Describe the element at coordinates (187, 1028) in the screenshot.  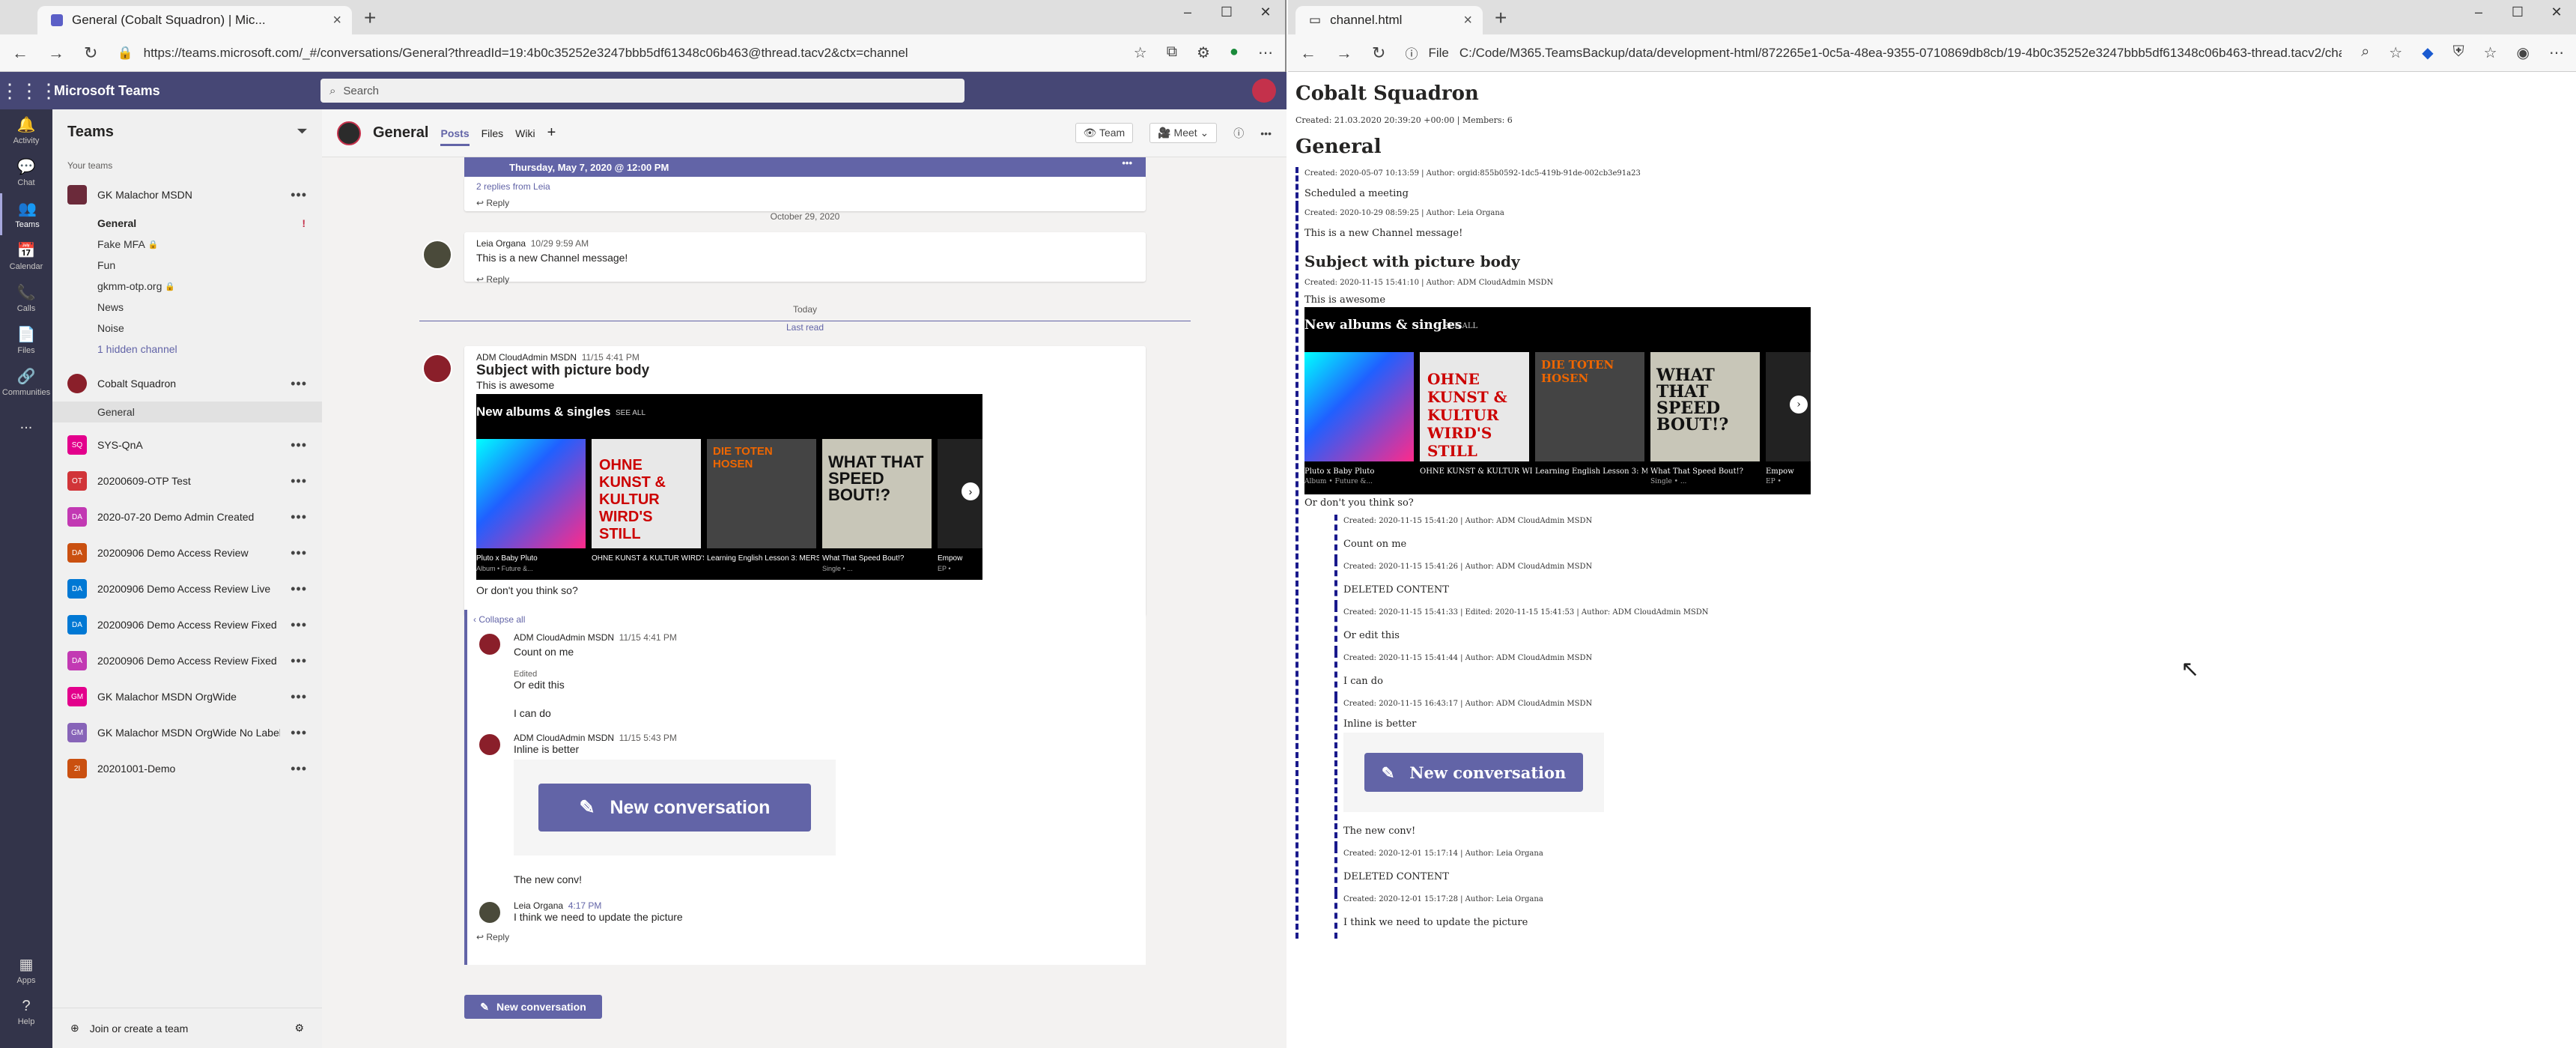
I see `join-create-team: ⊕ Join or create a team ⚙` at that location.